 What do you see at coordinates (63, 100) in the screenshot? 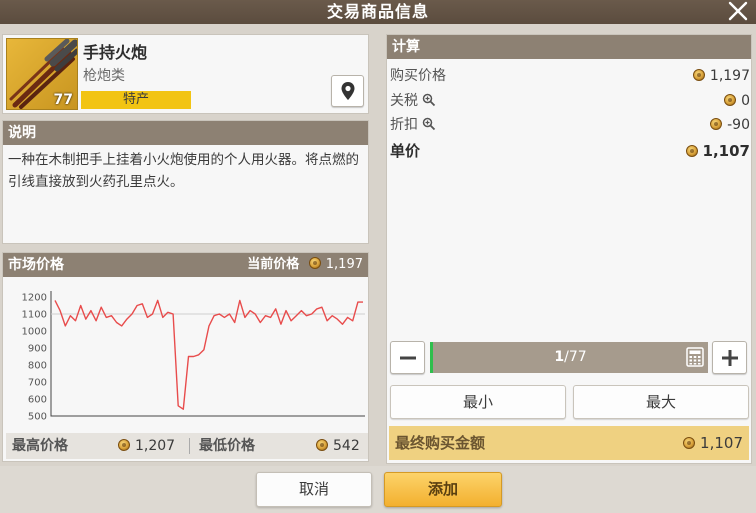
I see `item-count: 77` at bounding box center [63, 100].